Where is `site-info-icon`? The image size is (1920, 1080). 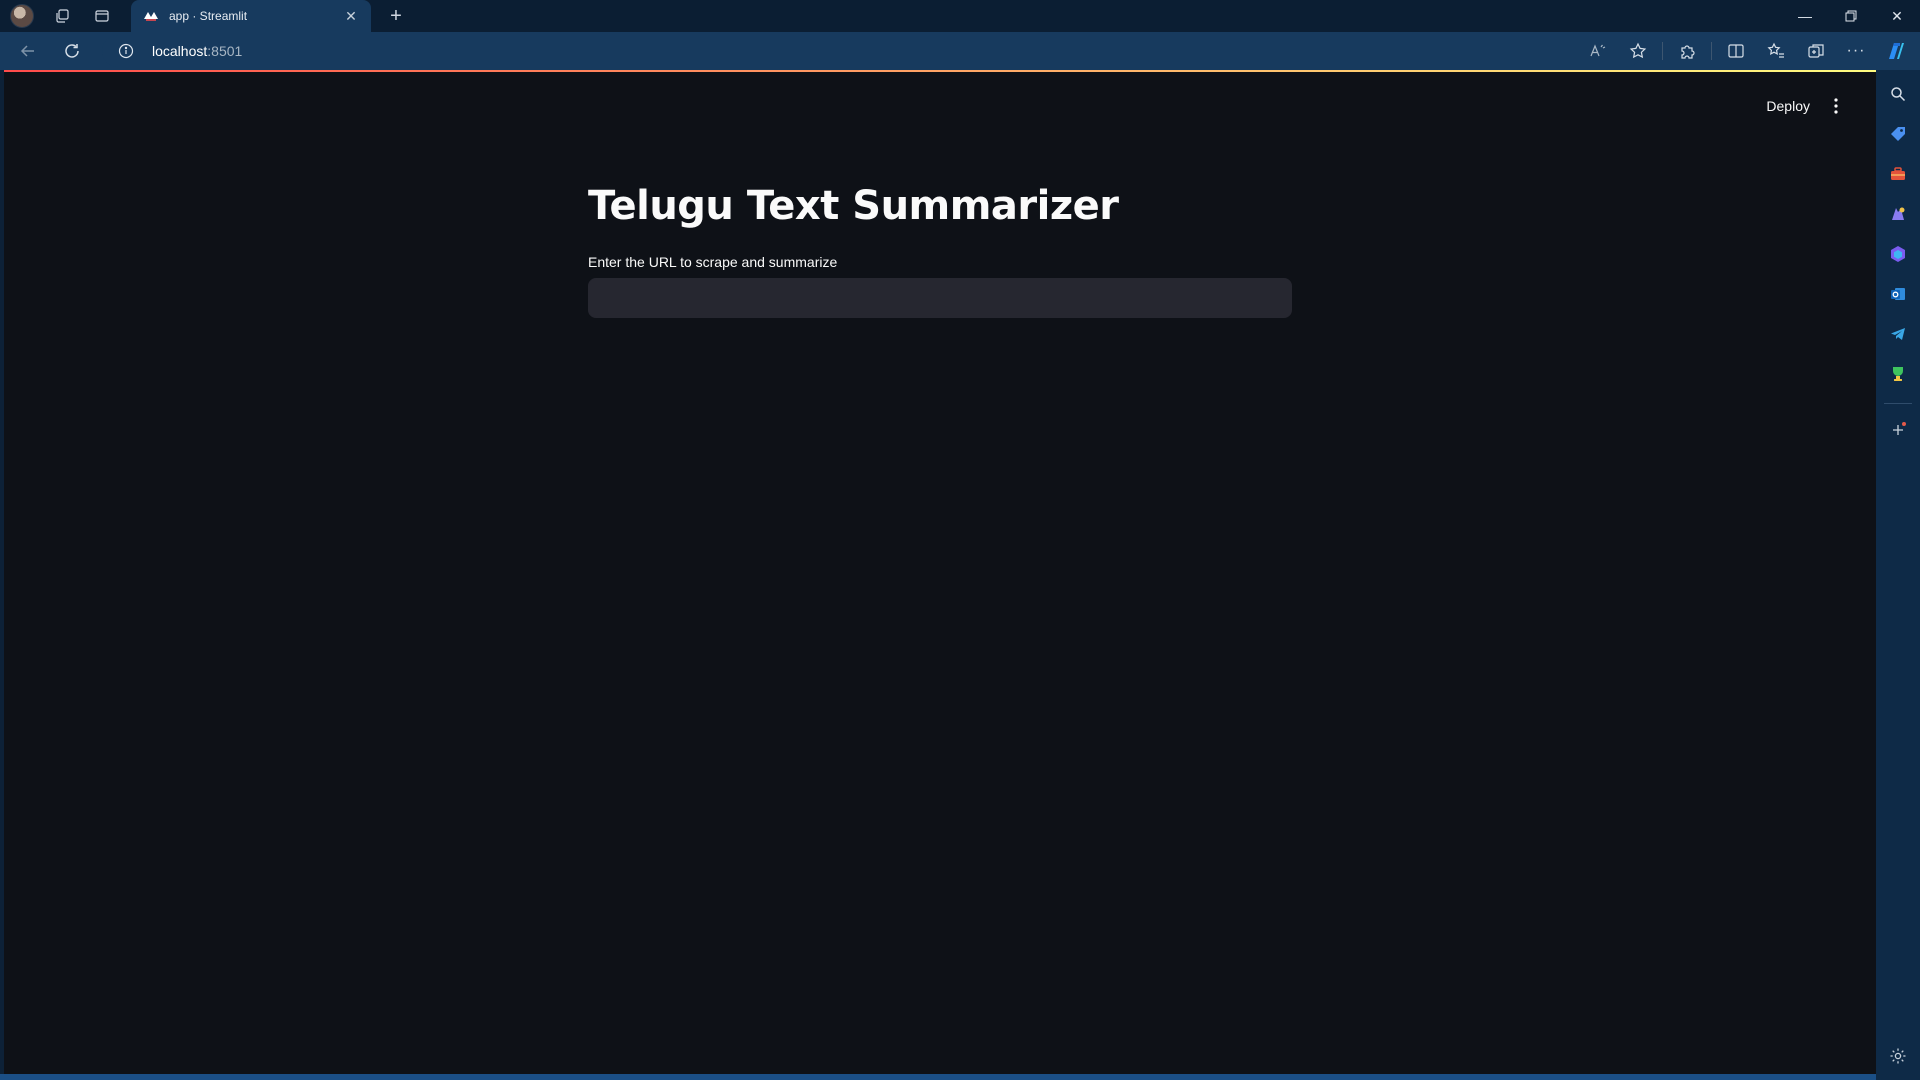
site-info-icon is located at coordinates (126, 51).